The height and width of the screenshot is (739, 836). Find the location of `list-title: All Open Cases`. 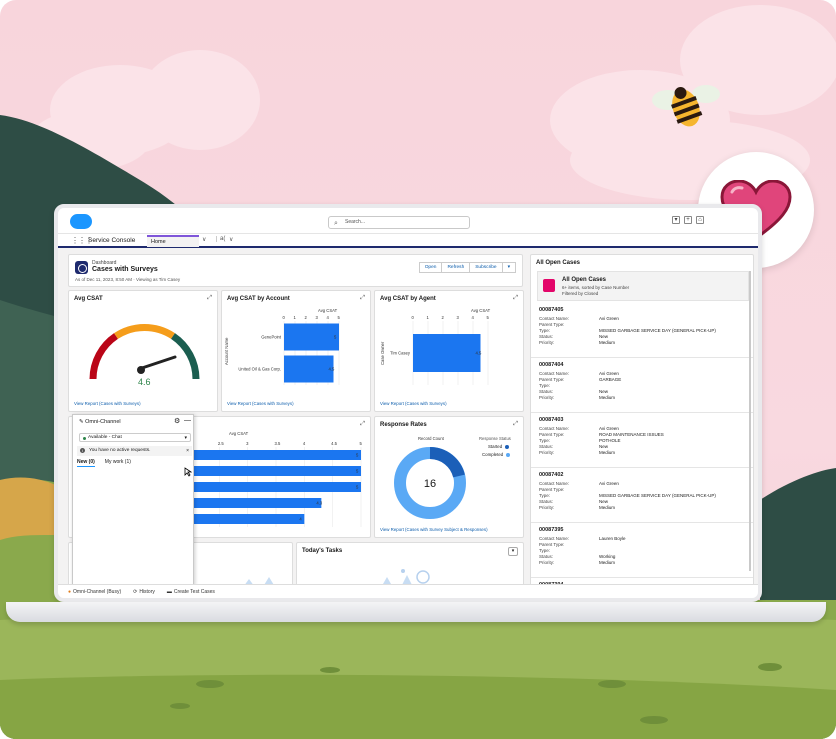

list-title: All Open Cases is located at coordinates (584, 280).